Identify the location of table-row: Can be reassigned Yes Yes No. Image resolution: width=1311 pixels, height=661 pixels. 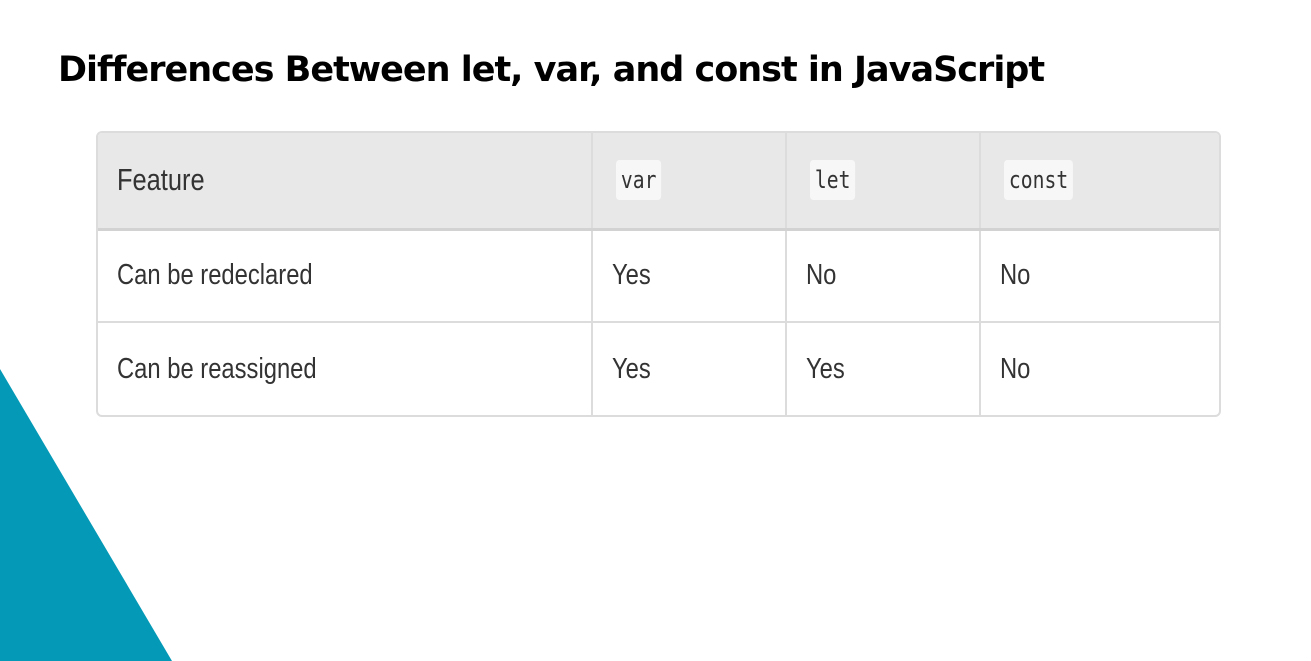
(658, 368).